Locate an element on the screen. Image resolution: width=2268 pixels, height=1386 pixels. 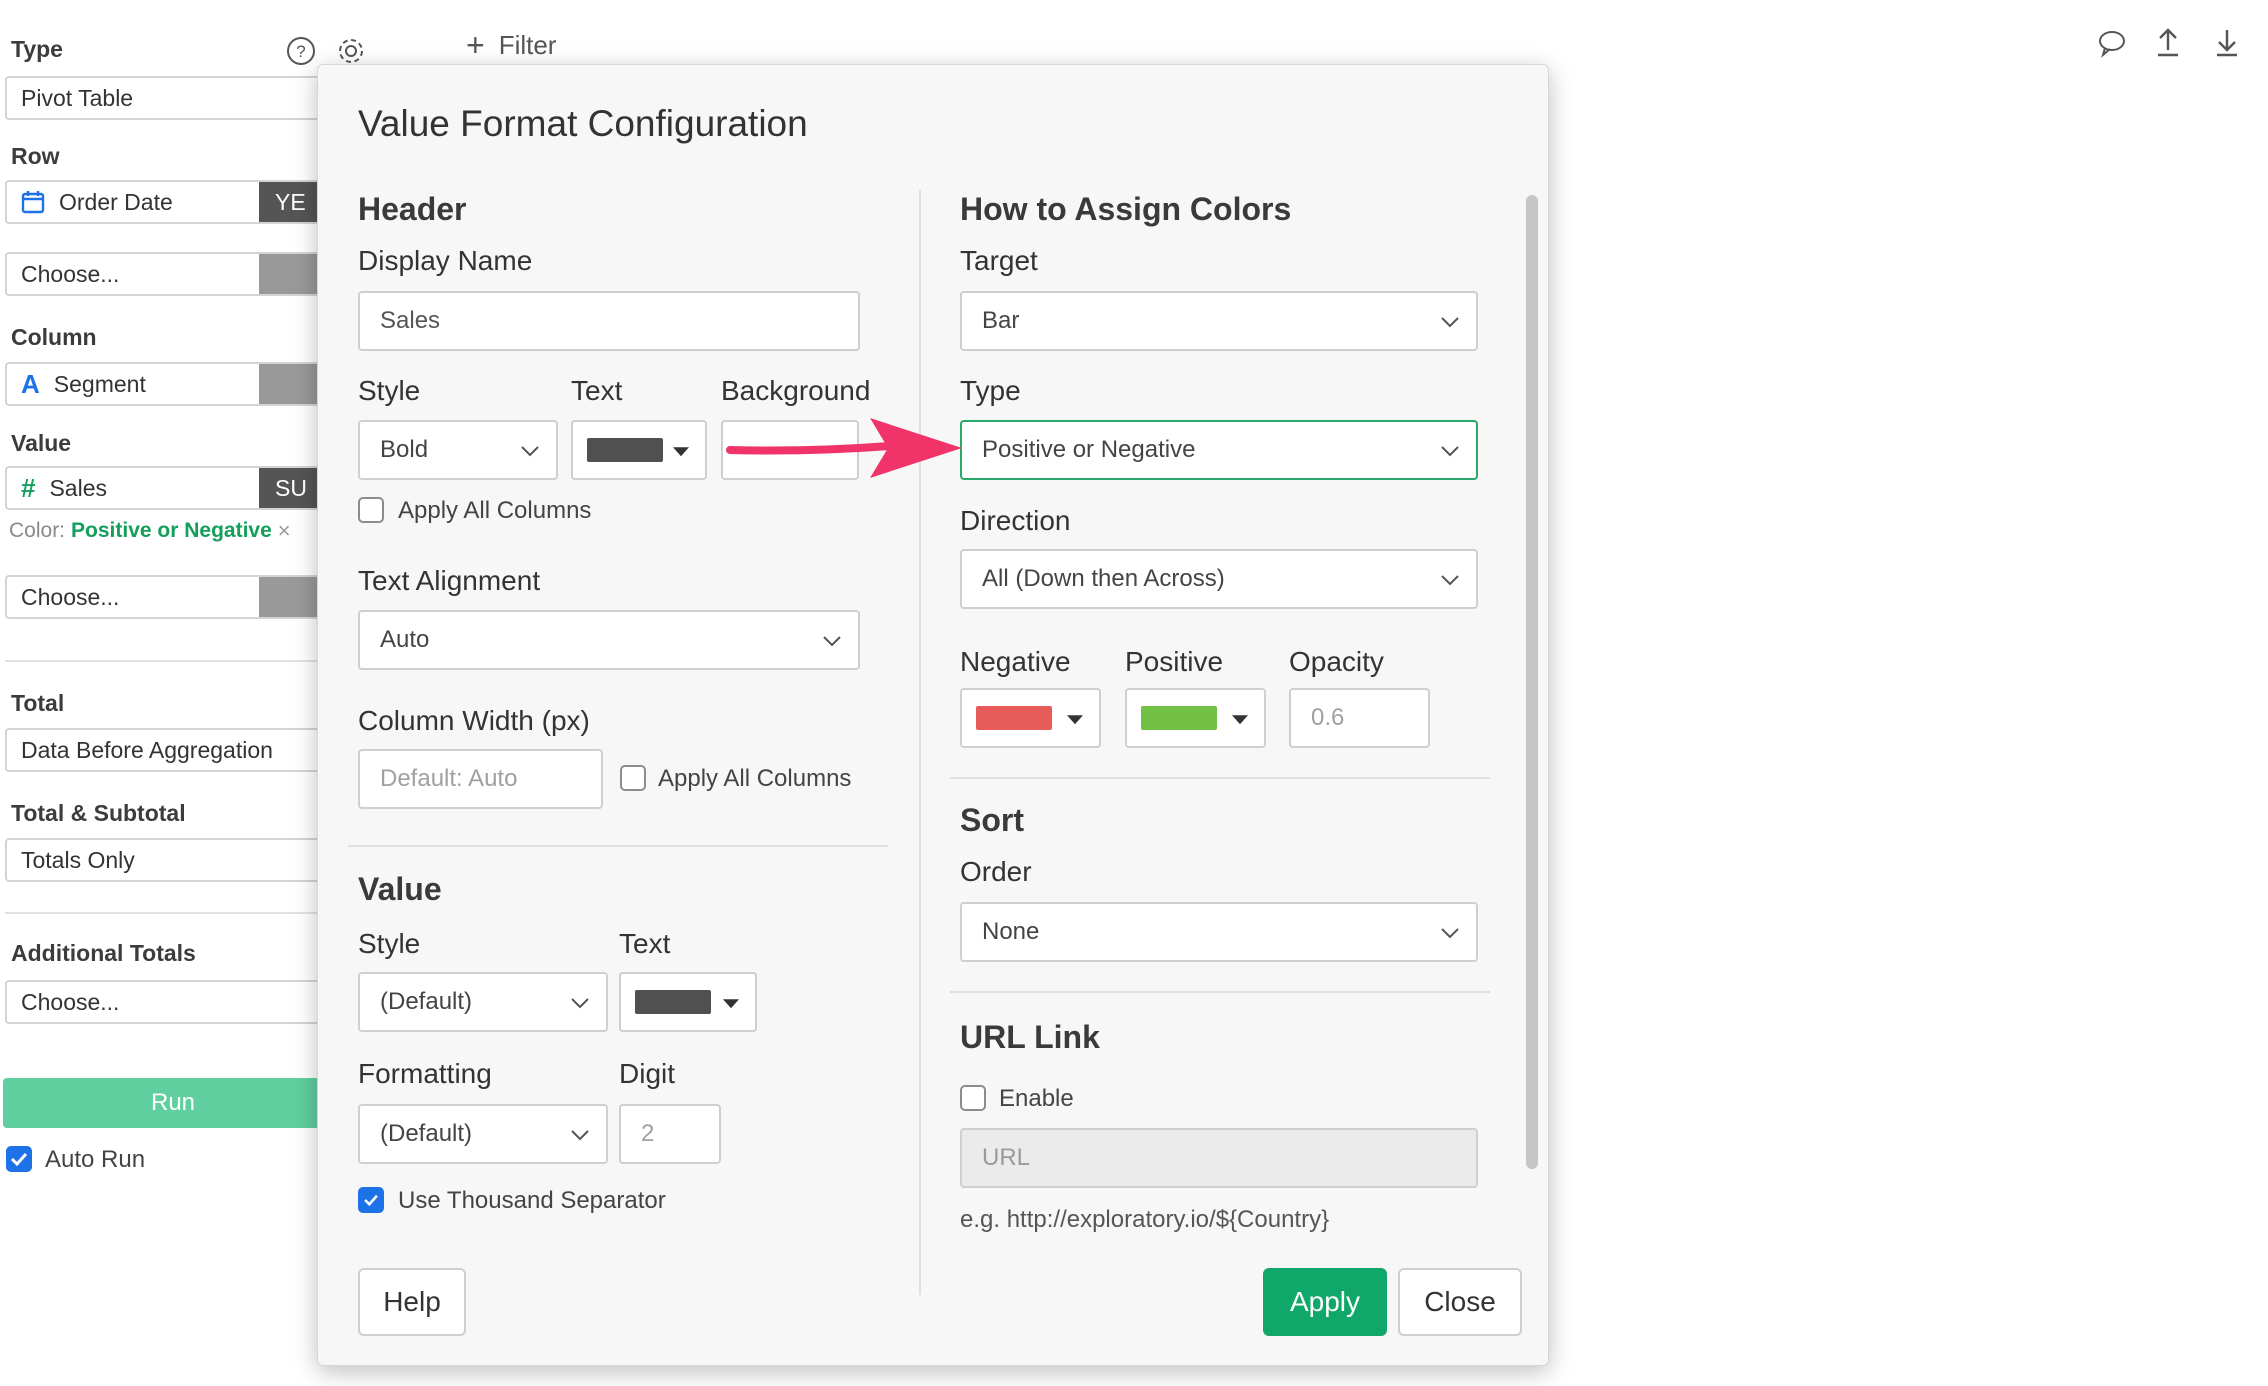
close-button: Close is located at coordinates (1460, 1302).